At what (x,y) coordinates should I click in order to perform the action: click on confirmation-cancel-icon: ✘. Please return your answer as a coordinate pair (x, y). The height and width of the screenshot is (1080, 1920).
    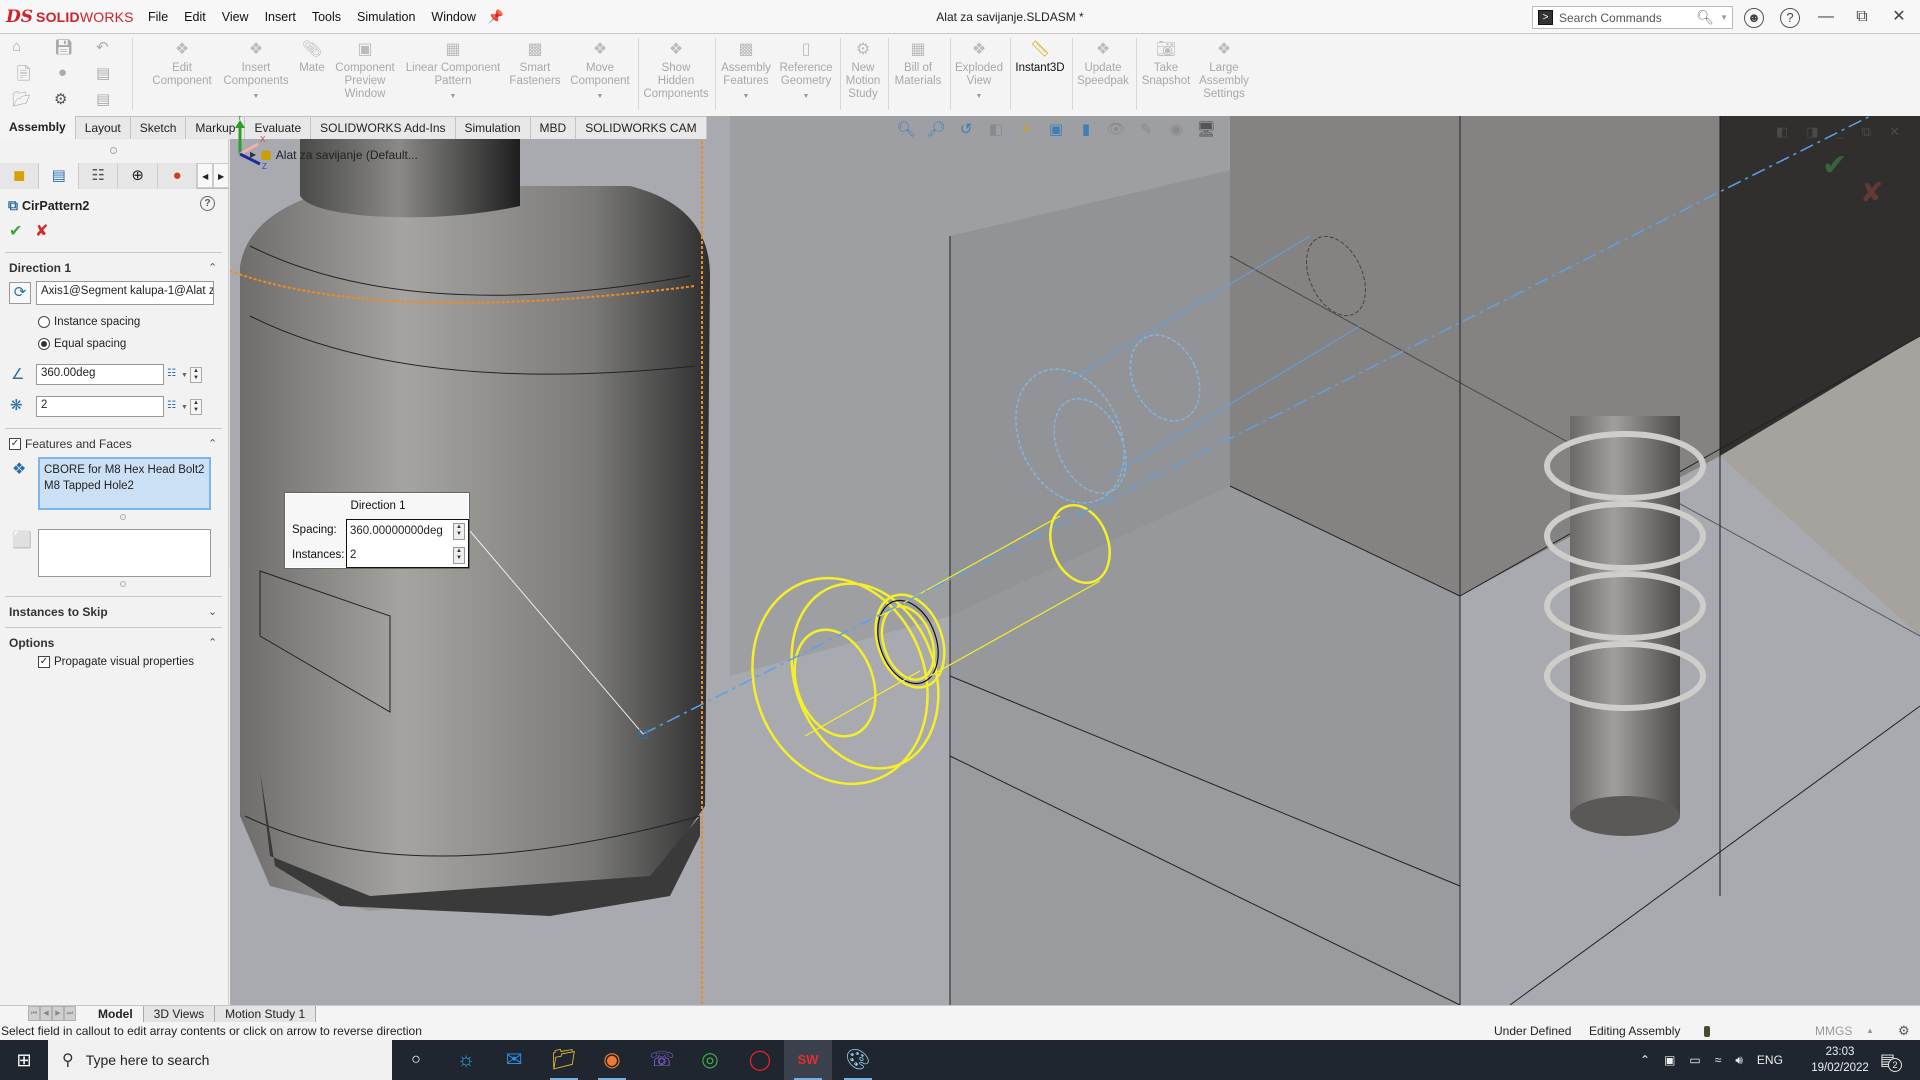
    Looking at the image, I should click on (1871, 192).